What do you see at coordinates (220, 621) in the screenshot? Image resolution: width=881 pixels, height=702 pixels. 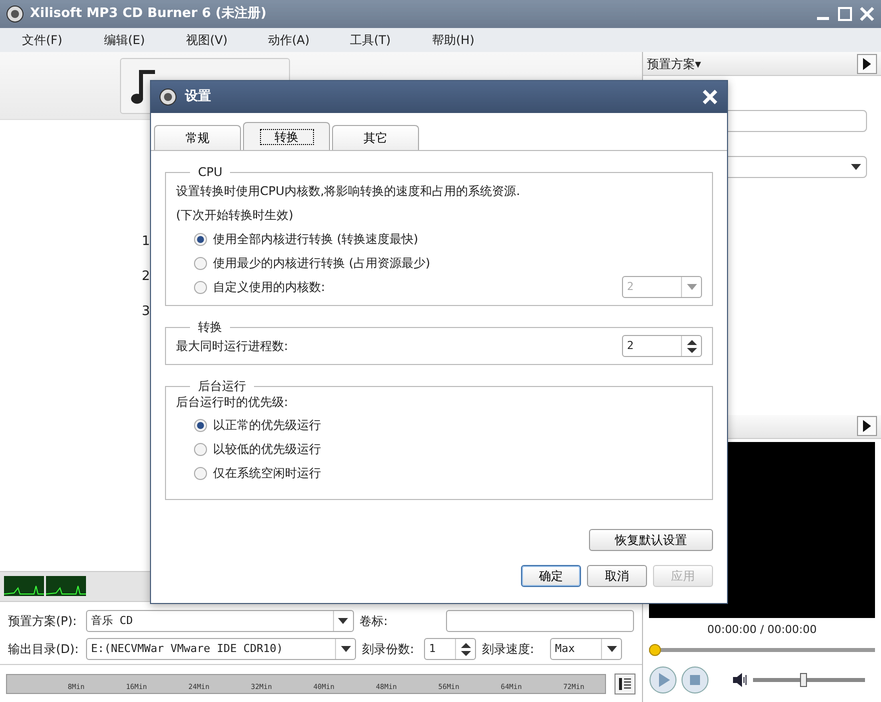 I see `preset-select: 音乐 CD` at bounding box center [220, 621].